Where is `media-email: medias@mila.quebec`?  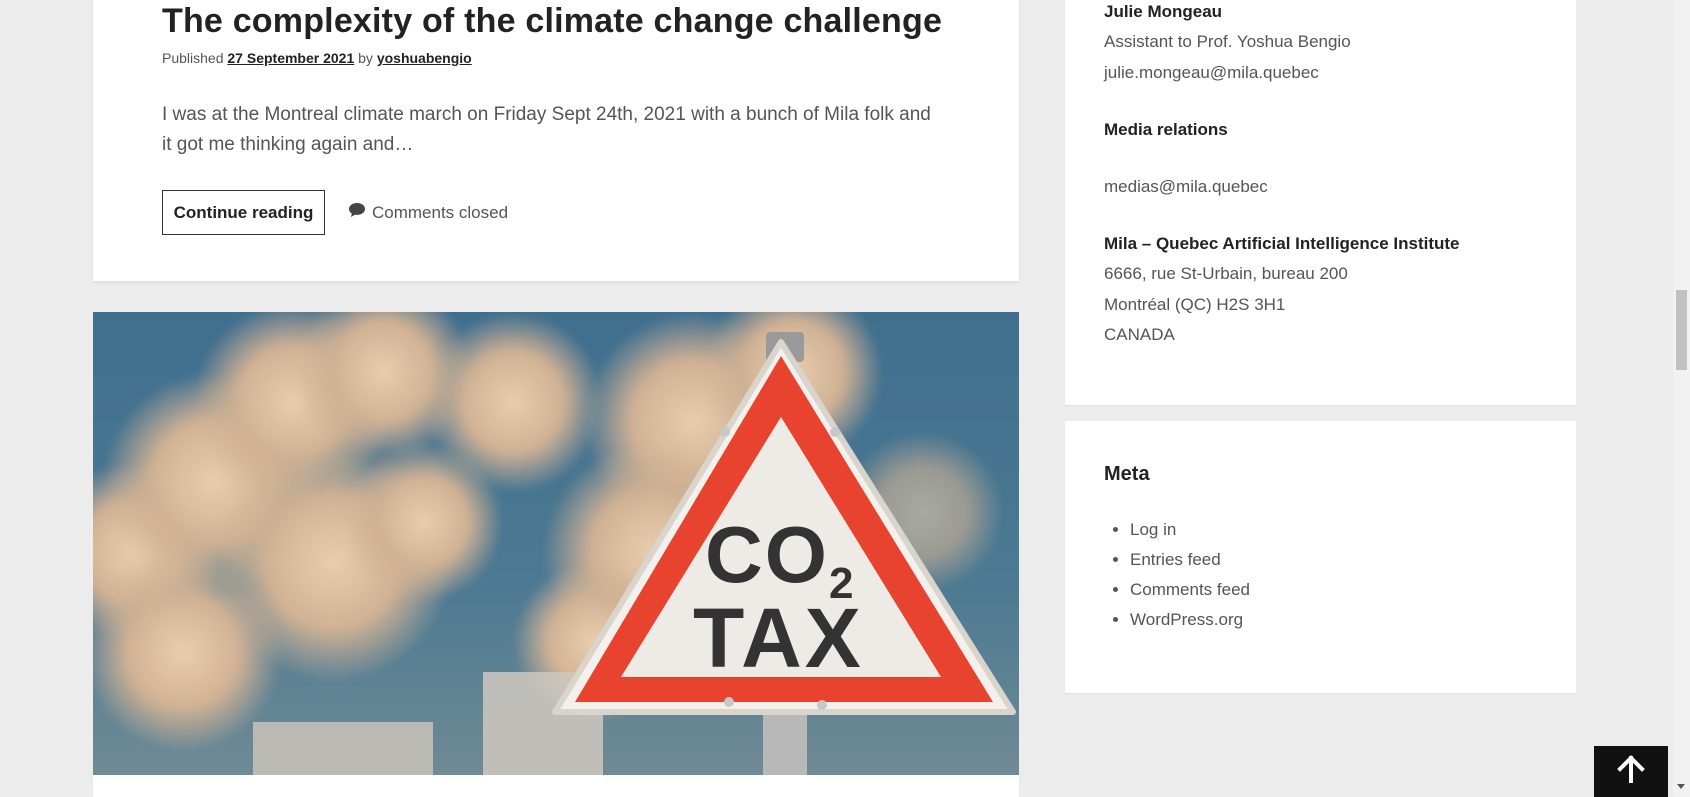 media-email: medias@mila.quebec is located at coordinates (1186, 187).